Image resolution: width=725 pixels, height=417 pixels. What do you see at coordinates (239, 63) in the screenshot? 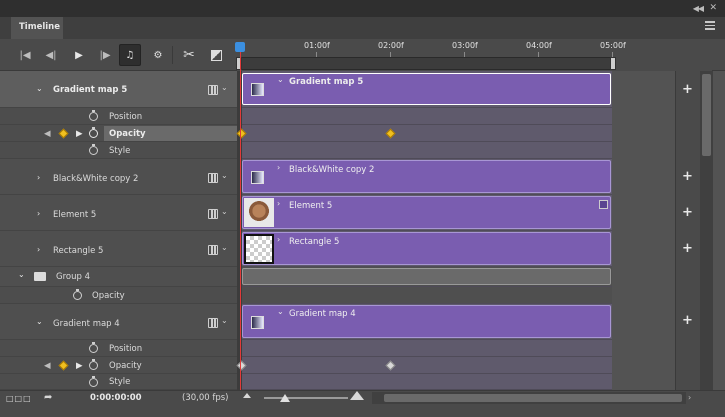
I see `work-area-start-handle` at bounding box center [239, 63].